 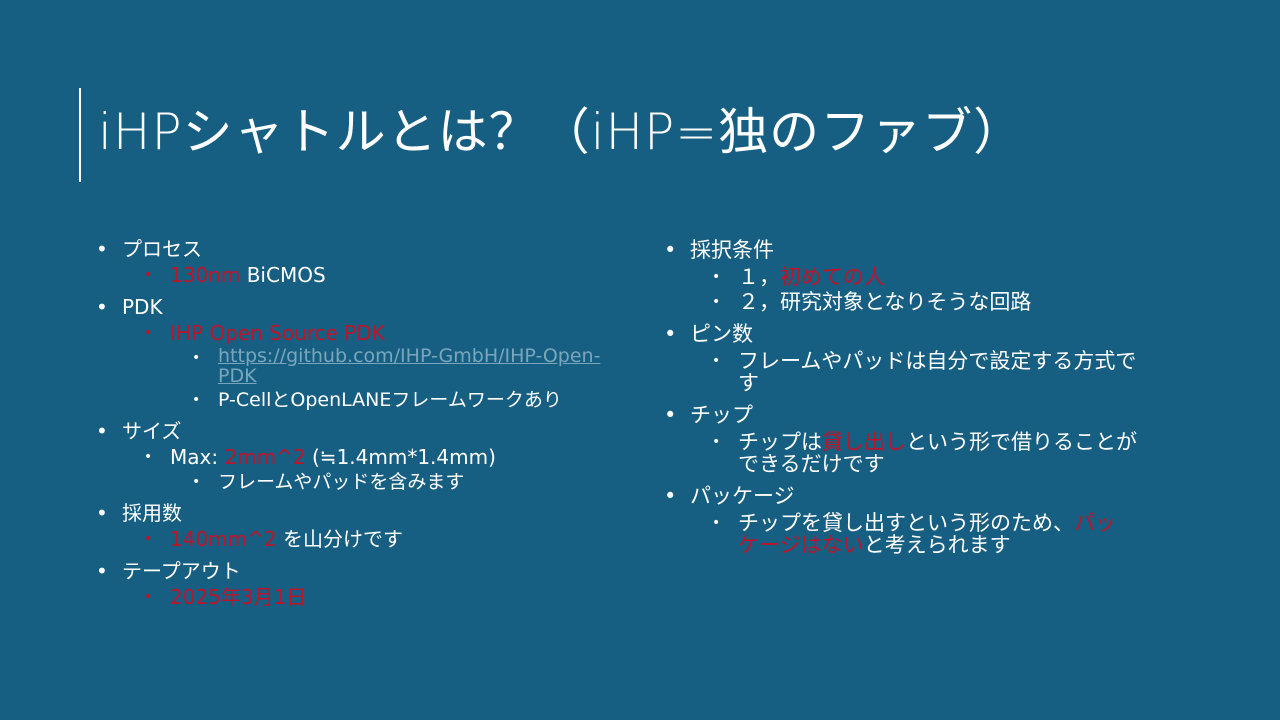 What do you see at coordinates (181, 571) in the screenshot?
I see `tapeout-label: テープアウト` at bounding box center [181, 571].